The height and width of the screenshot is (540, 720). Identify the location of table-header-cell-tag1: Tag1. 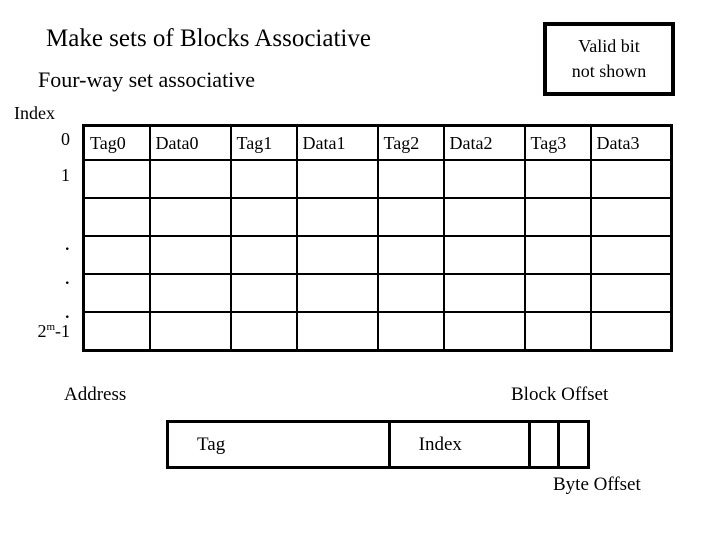
(263, 142).